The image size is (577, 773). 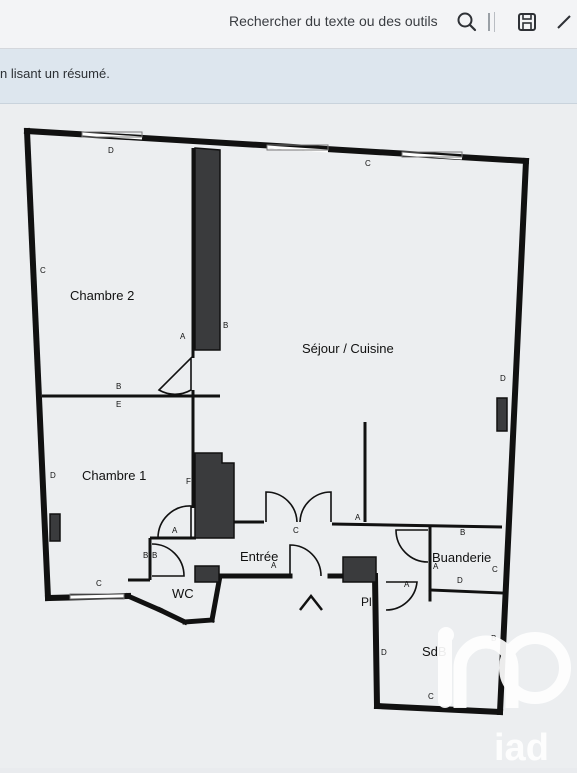 I want to click on save-icon, so click(x=527, y=22).